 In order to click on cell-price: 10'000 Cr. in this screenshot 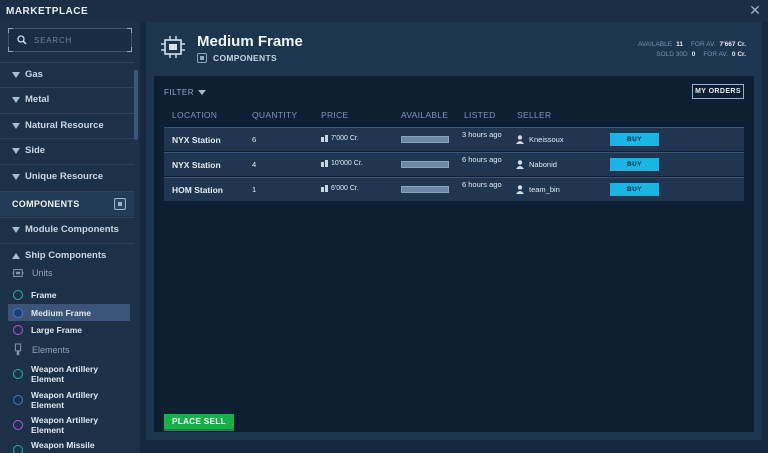, I will do `click(342, 163)`.